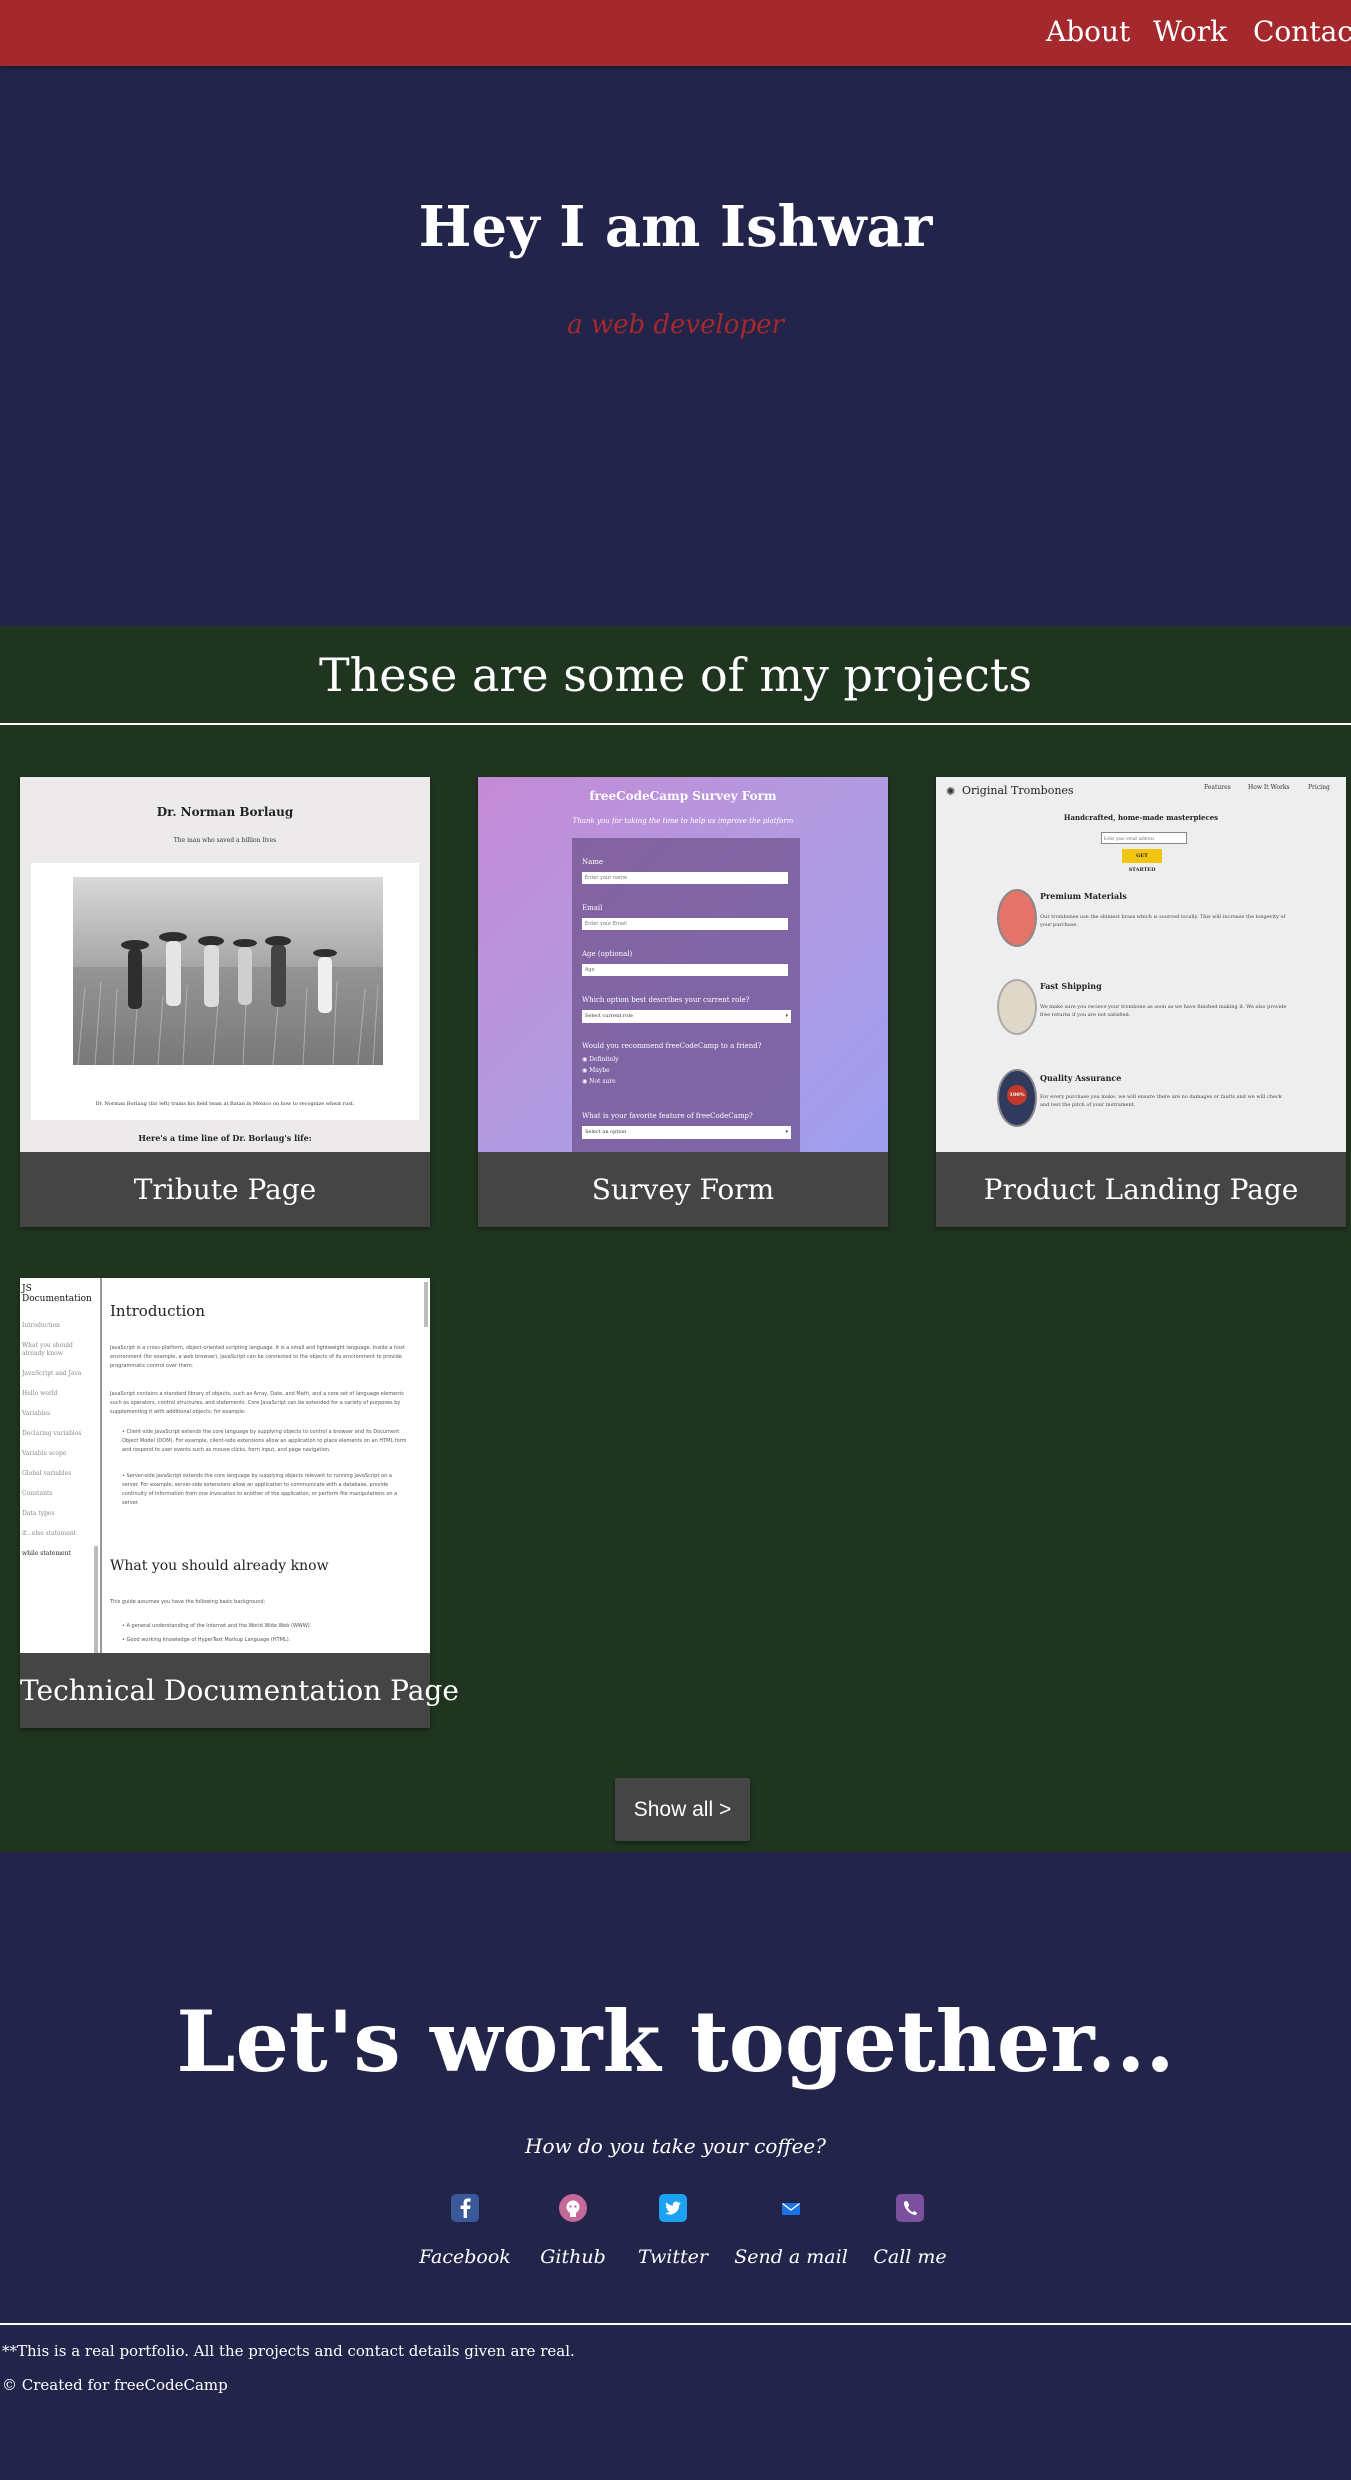  I want to click on docs-nav-link: Variables, so click(57, 1414).